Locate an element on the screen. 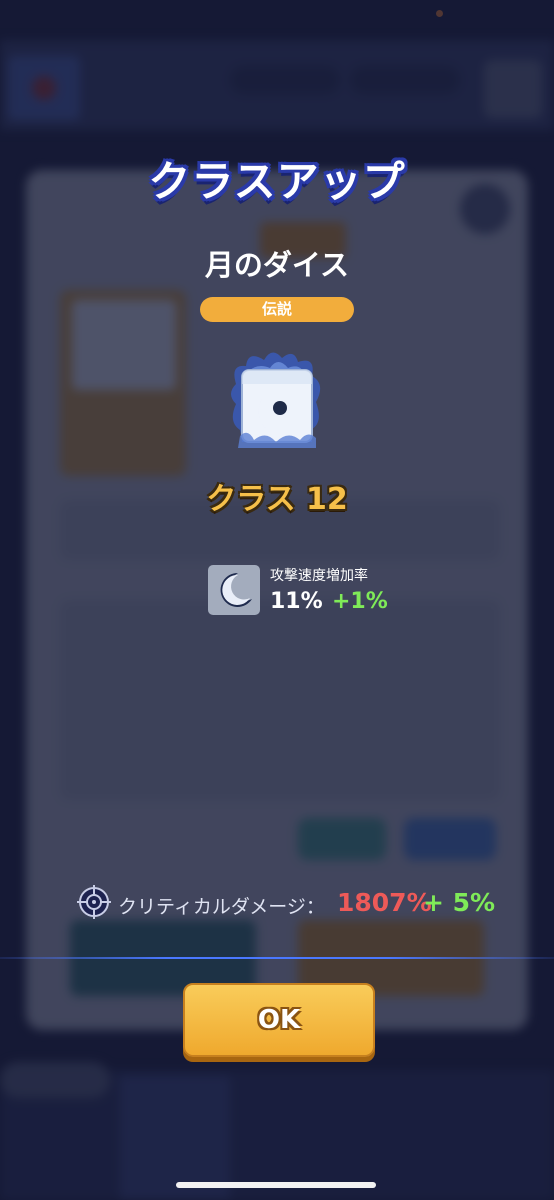 Image resolution: width=554 pixels, height=1200 pixels. crosshair-icon is located at coordinates (94, 902).